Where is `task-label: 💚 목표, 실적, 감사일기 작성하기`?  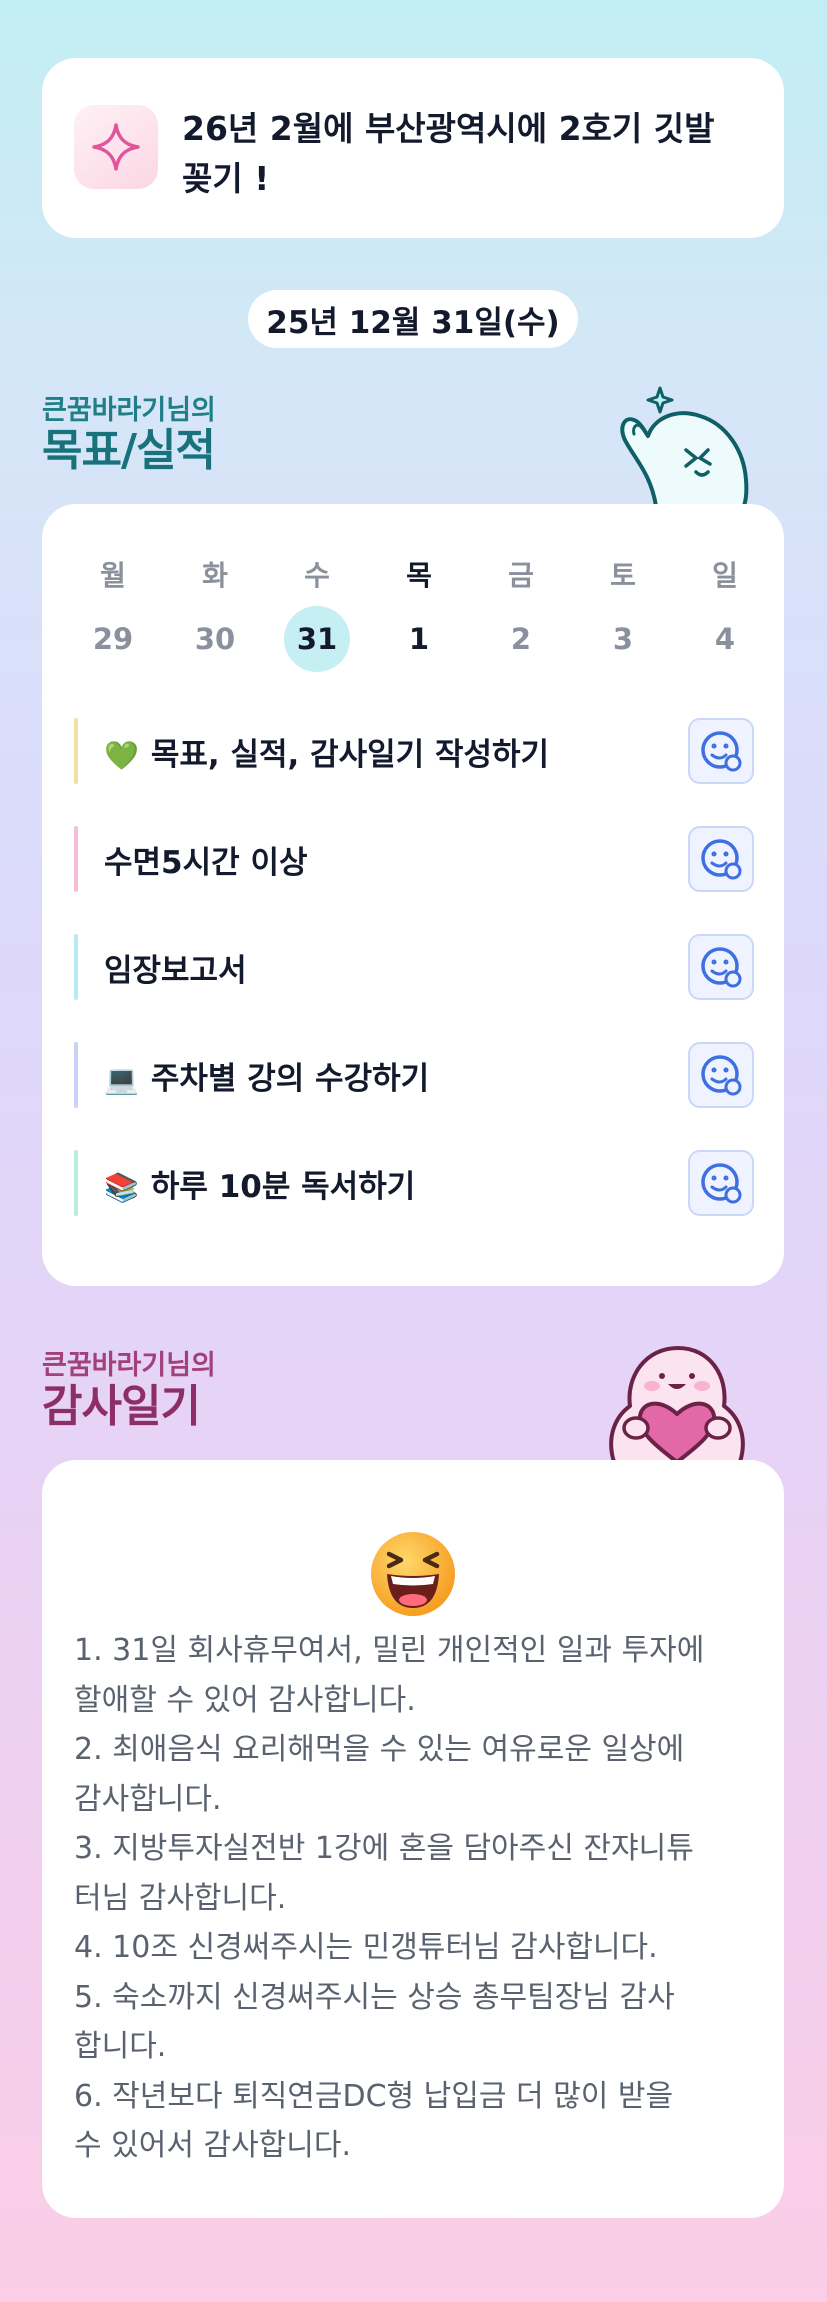
task-label: 💚 목표, 실적, 감사일기 작성하기 is located at coordinates (327, 755).